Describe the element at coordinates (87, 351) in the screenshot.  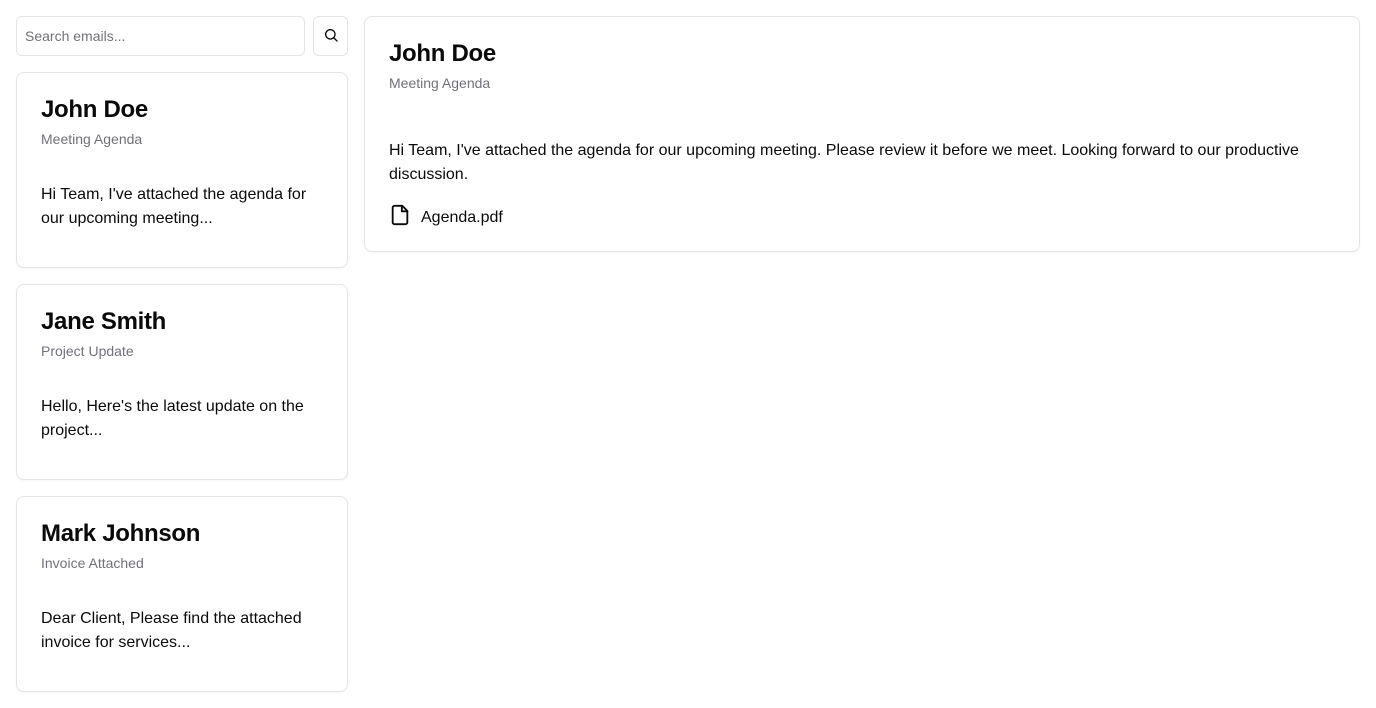
I see `email-subject: Project Update` at that location.